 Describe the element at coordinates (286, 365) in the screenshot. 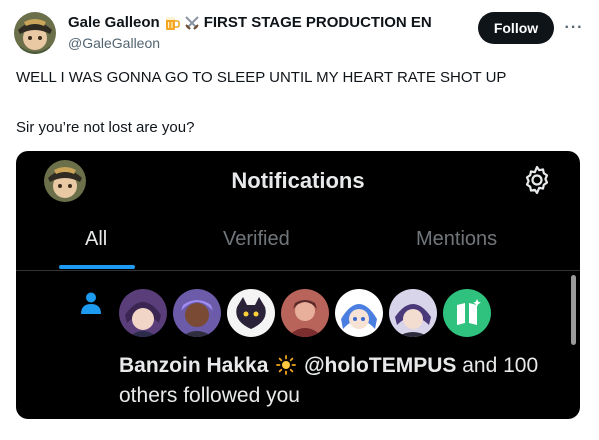

I see `sun-icon` at that location.